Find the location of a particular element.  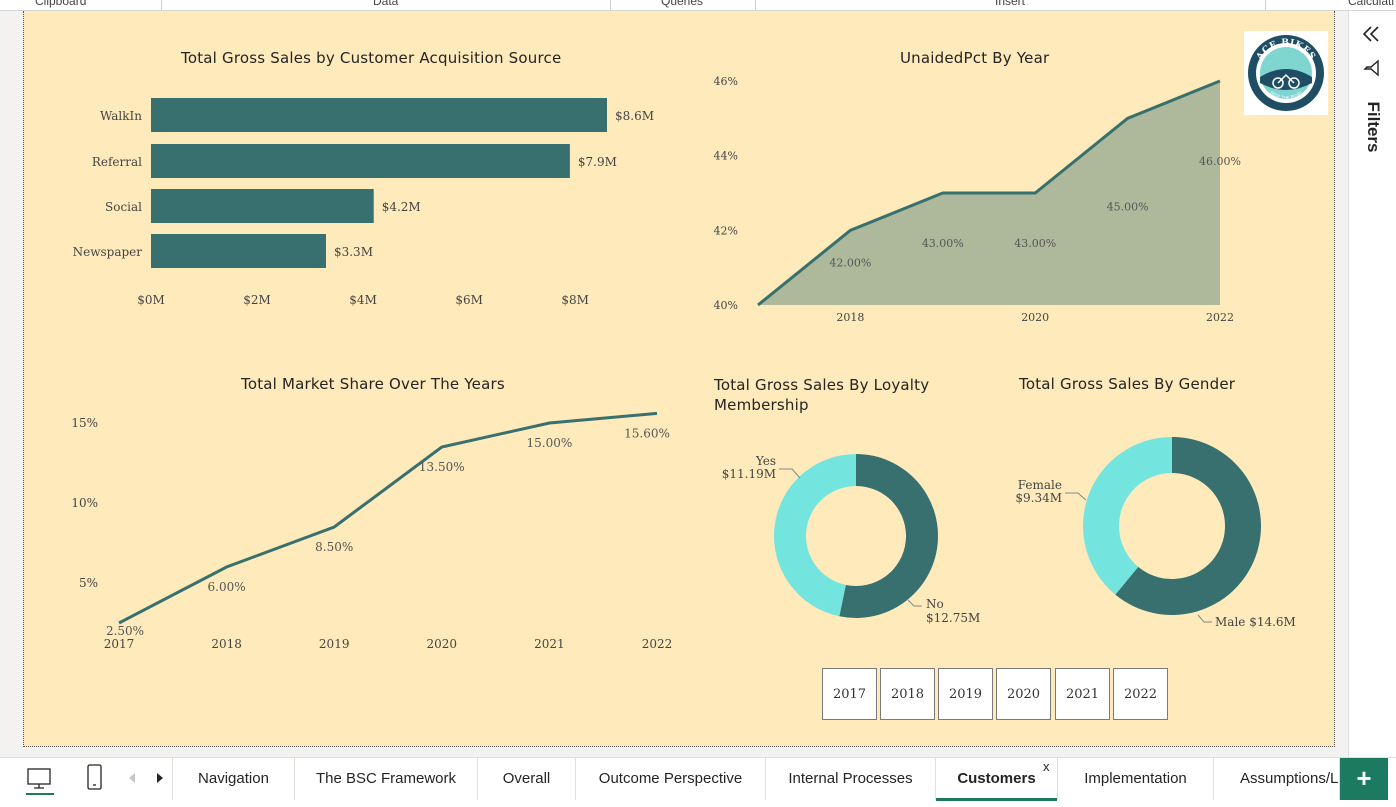

ribbon-group-insert: Insert is located at coordinates (1010, 4).